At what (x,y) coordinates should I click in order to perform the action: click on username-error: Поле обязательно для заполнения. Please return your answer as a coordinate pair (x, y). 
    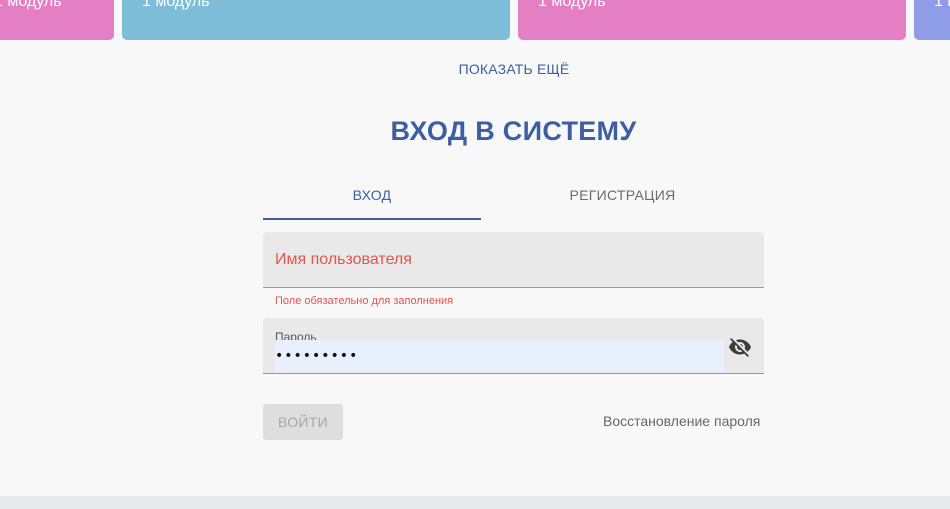
    Looking at the image, I should click on (364, 301).